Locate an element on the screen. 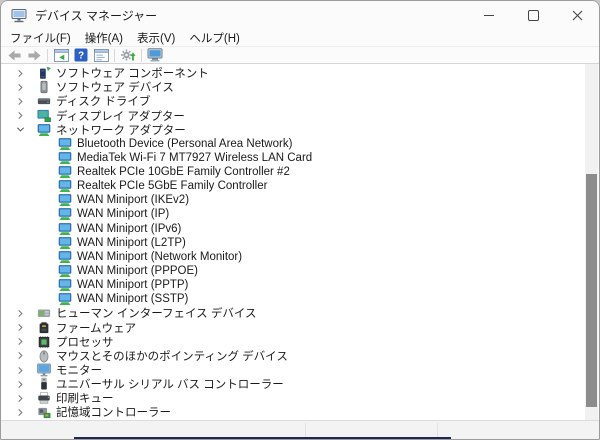 This screenshot has width=600, height=440. tree-item-label: WAN Miniport (SSTP) is located at coordinates (133, 299).